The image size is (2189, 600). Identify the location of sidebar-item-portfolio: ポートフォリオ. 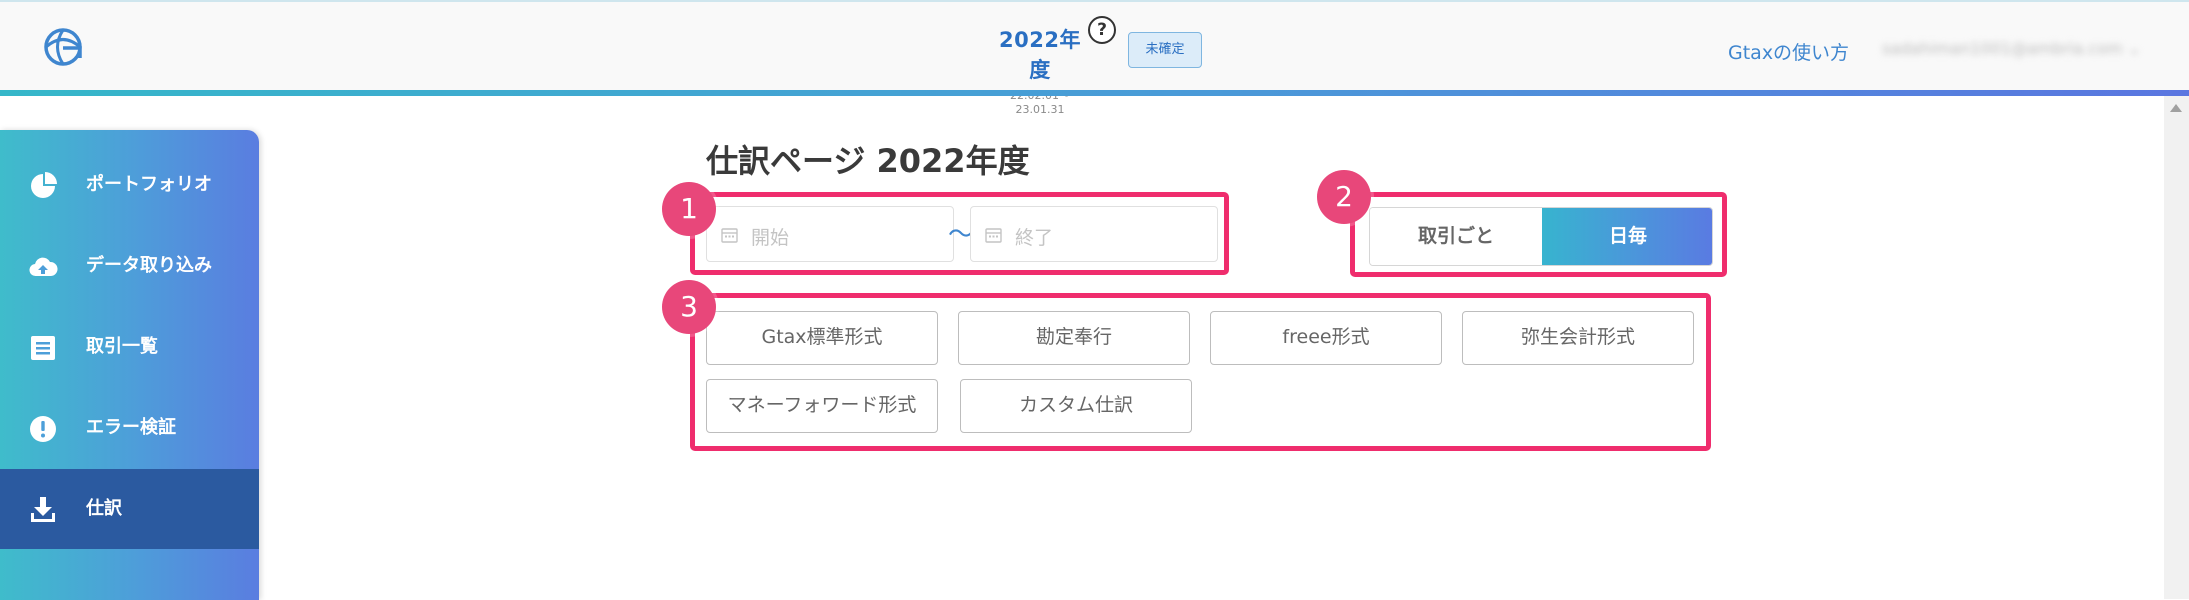
(129, 185).